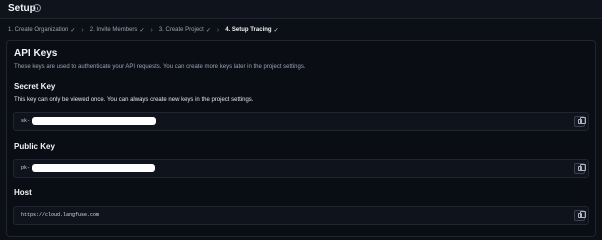 This screenshot has width=602, height=240. I want to click on copy-secret-key-button, so click(580, 121).